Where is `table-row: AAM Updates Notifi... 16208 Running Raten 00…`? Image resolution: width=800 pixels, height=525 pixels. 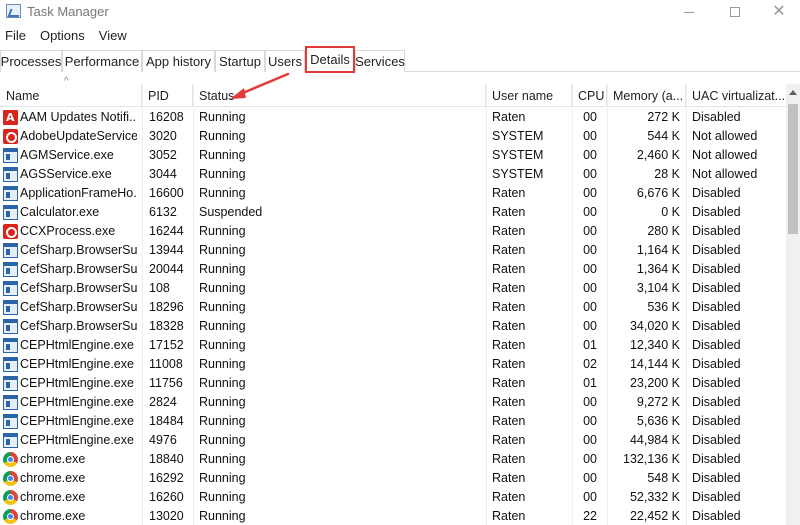
table-row: AAM Updates Notifi... 16208 Running Raten 00… is located at coordinates (393, 117).